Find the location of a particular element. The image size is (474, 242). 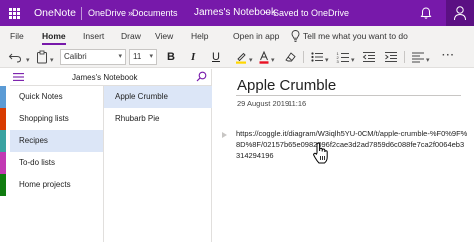

page-time: 11:16 is located at coordinates (297, 103).